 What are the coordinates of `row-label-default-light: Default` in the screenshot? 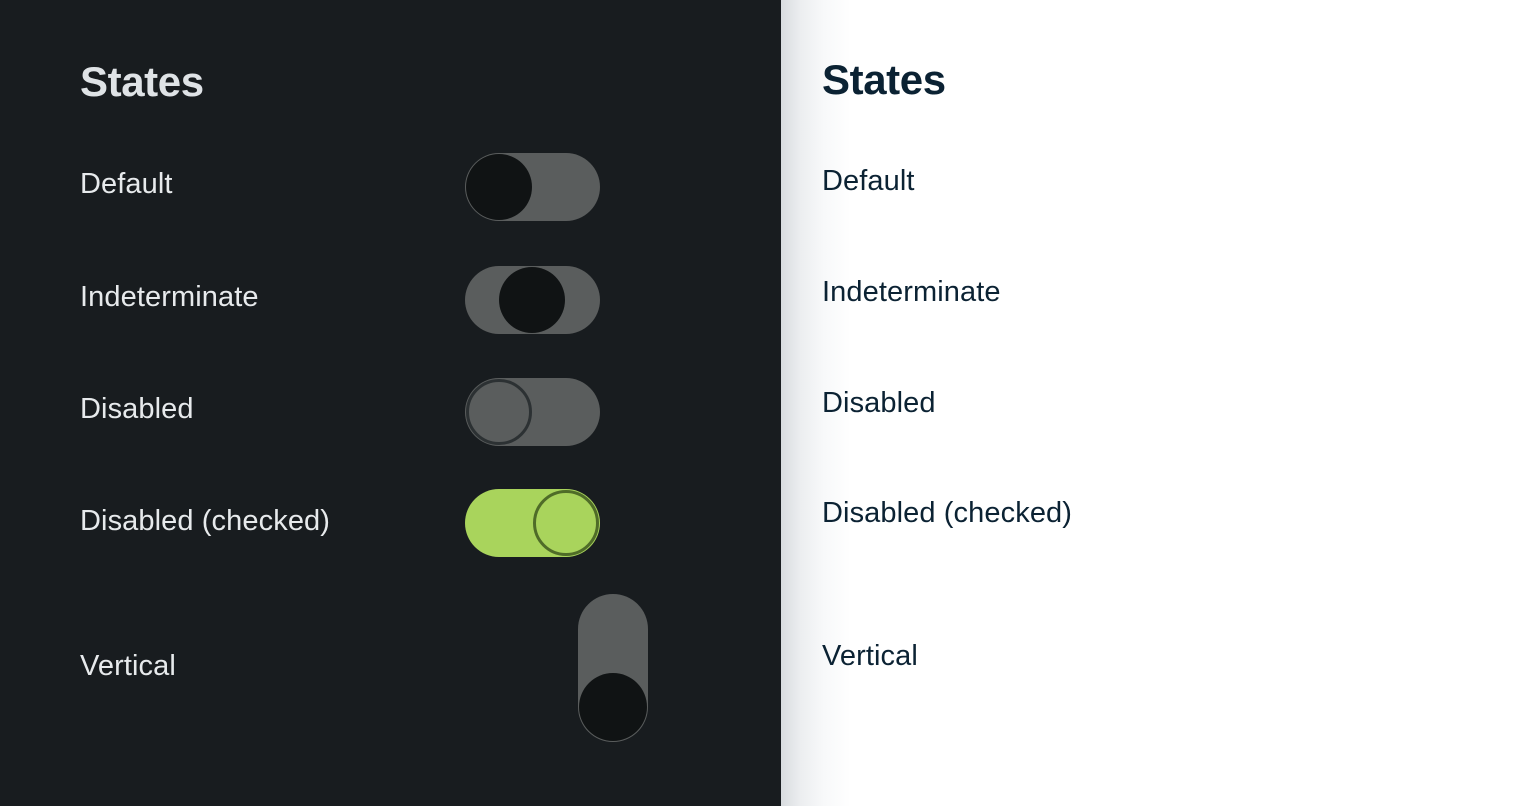 It's located at (868, 181).